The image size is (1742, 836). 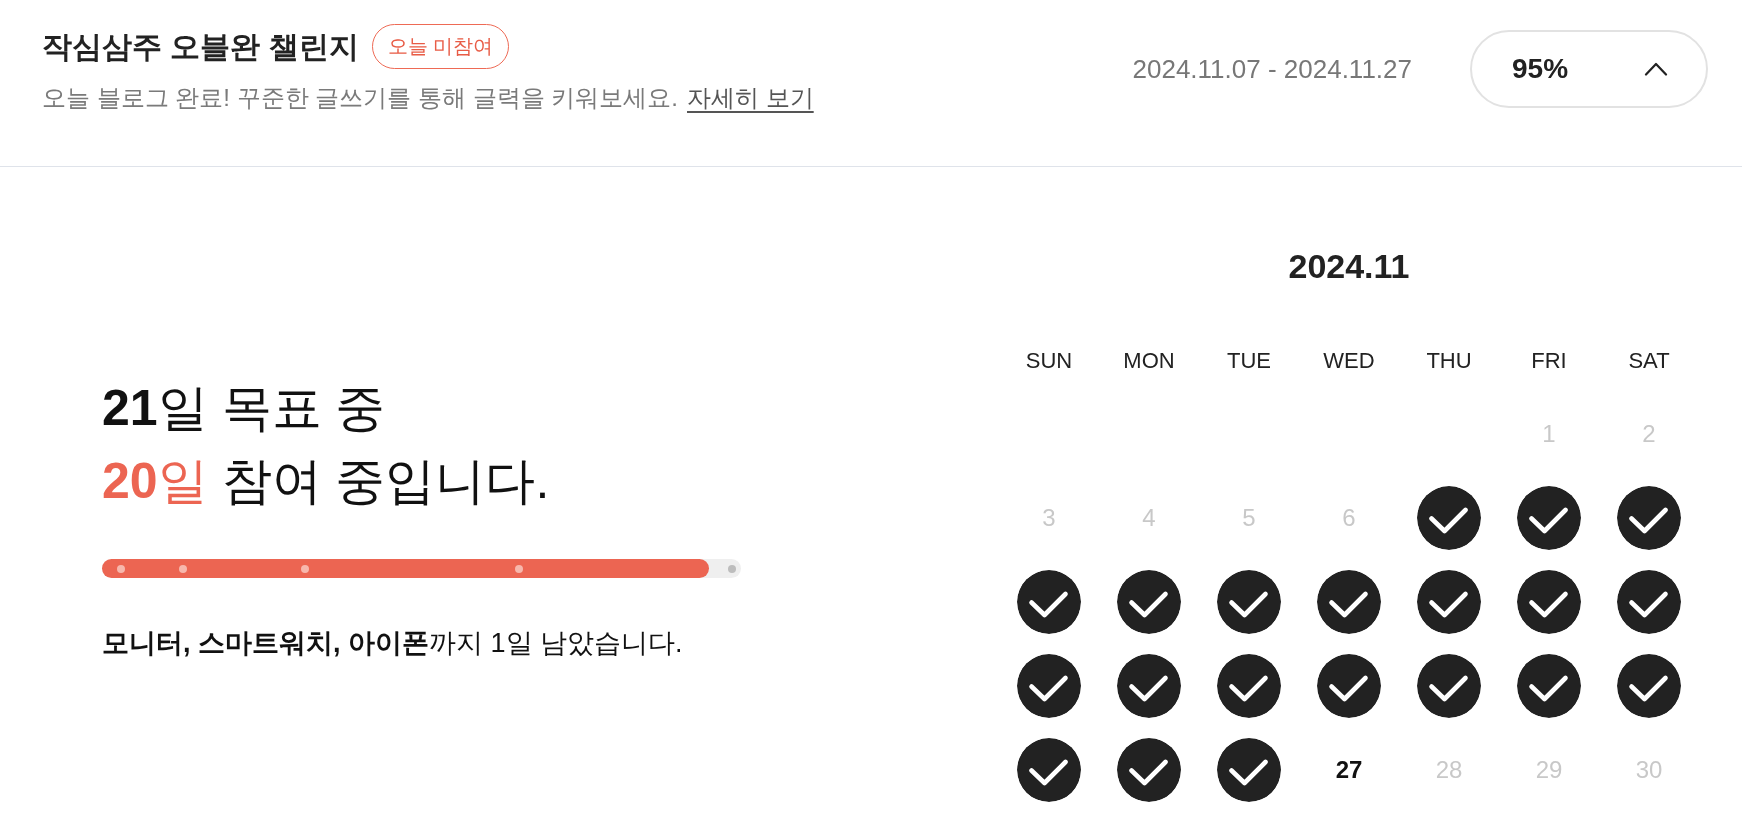 What do you see at coordinates (360, 98) in the screenshot?
I see `description-text: 오늘 블로그 완료! 꾸준한 글쓰기를 통해 글력을 키워보세요.` at bounding box center [360, 98].